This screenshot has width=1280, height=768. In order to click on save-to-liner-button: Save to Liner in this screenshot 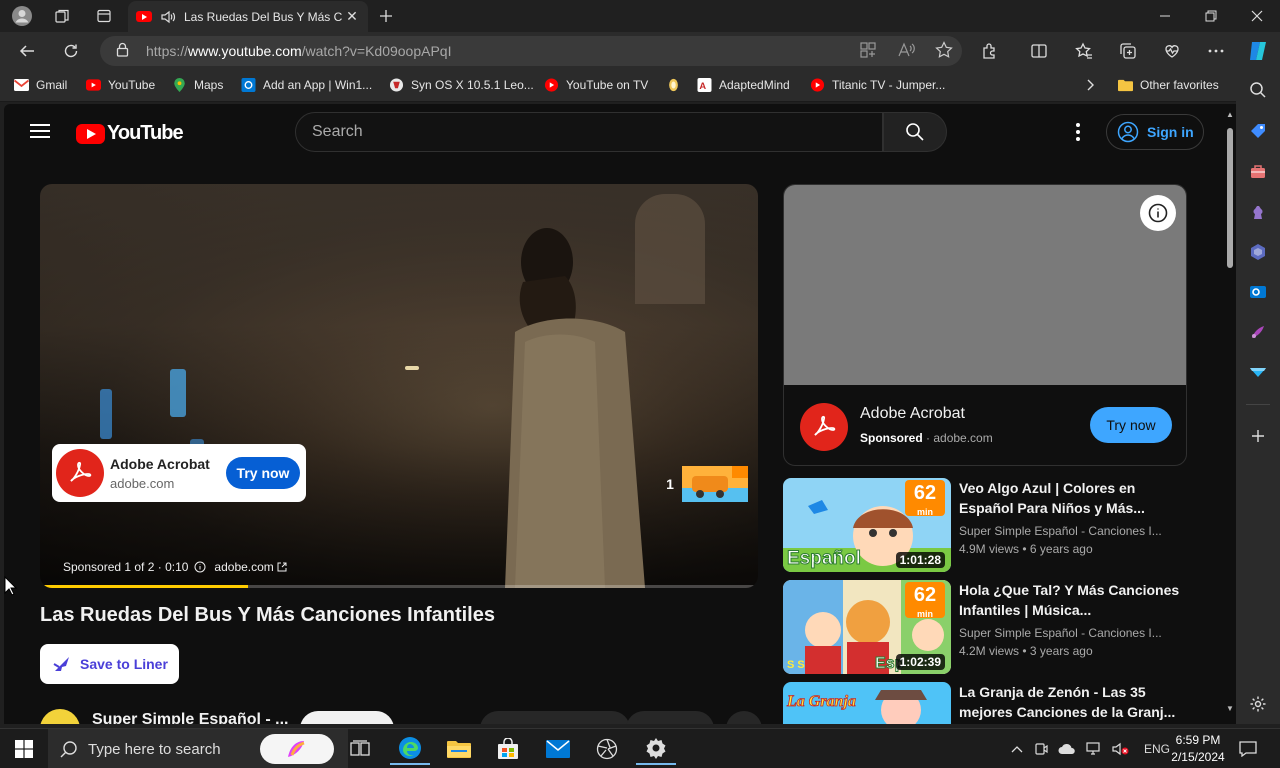, I will do `click(109, 664)`.